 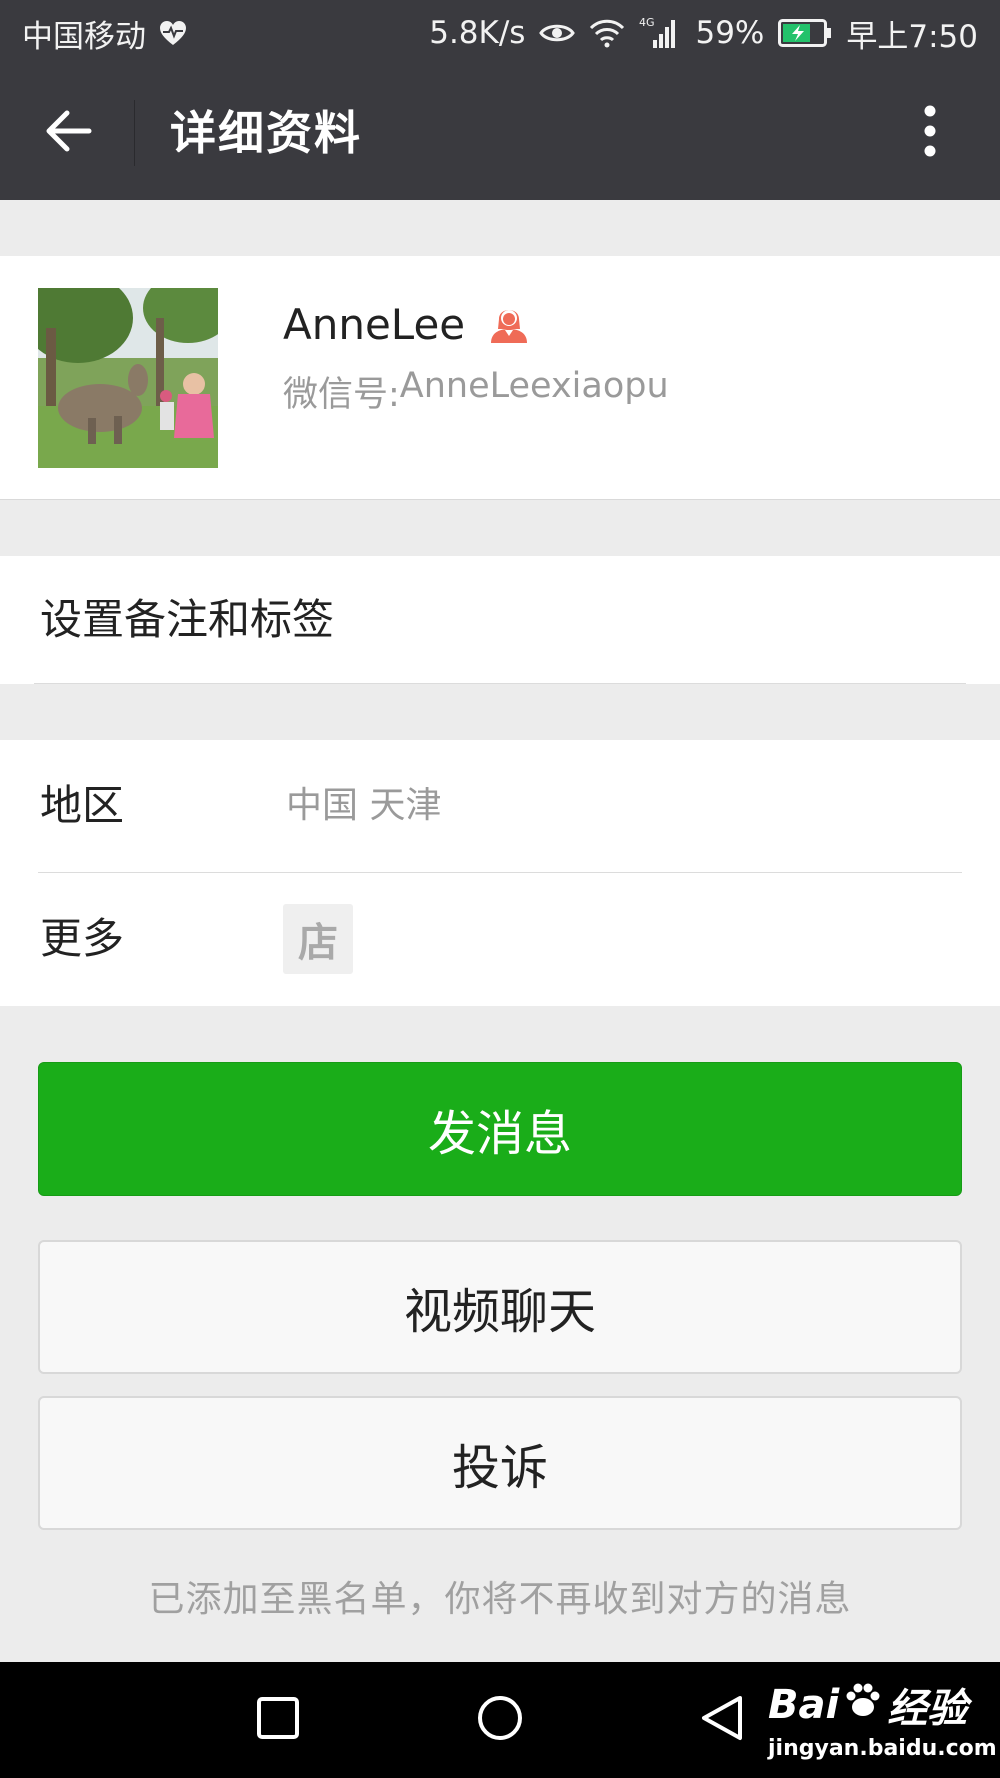 What do you see at coordinates (882, 1748) in the screenshot?
I see `watermark-url: jingyan.baidu.com` at bounding box center [882, 1748].